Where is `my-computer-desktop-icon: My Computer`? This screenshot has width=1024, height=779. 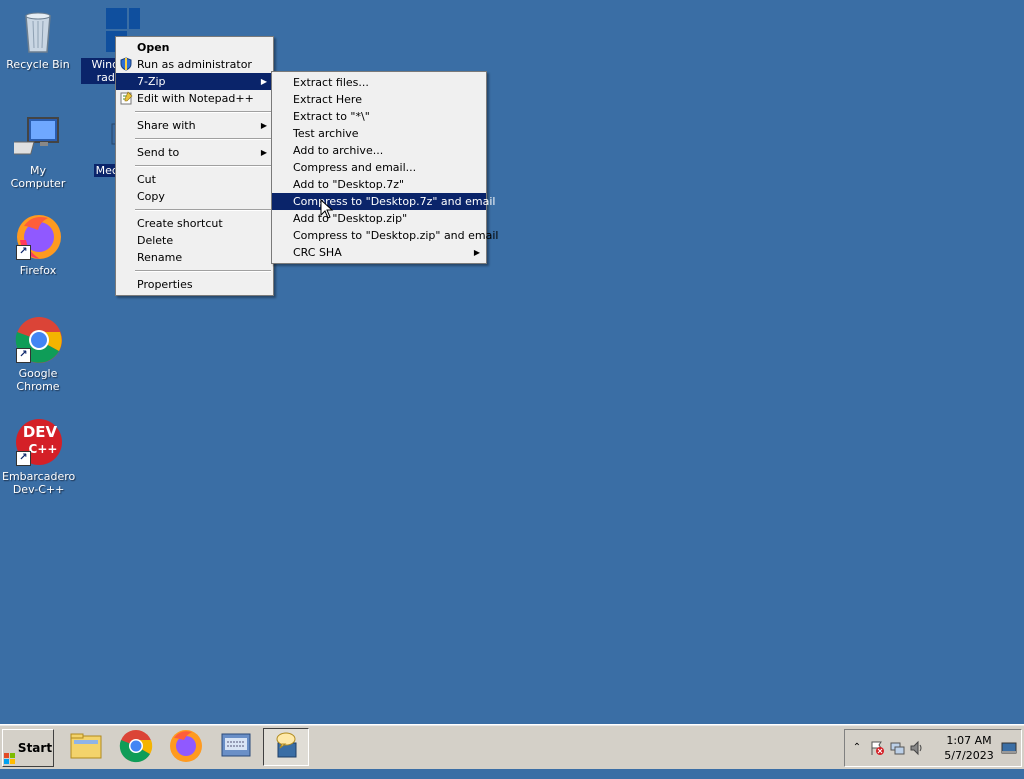
my-computer-desktop-icon: My Computer is located at coordinates (38, 151).